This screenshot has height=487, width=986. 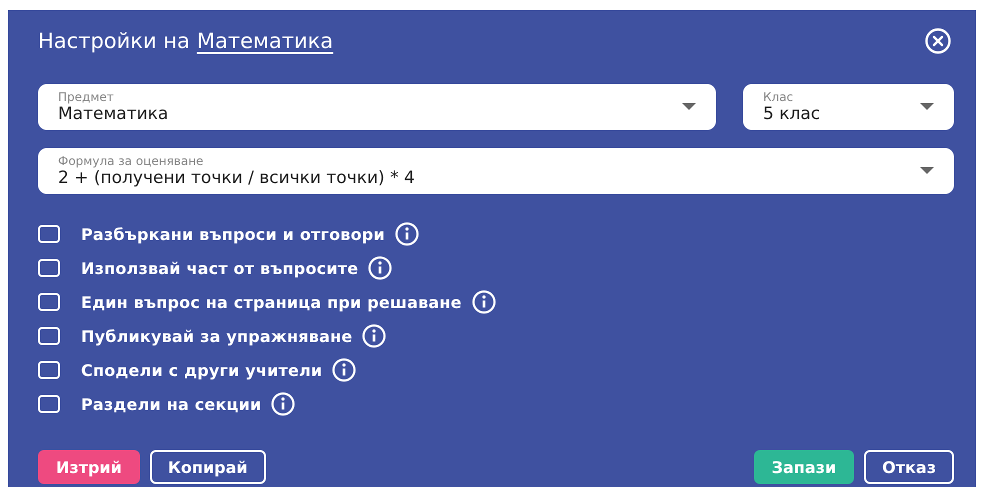 What do you see at coordinates (233, 234) in the screenshot?
I see `option-label: Разбъркани въпроси и отговори` at bounding box center [233, 234].